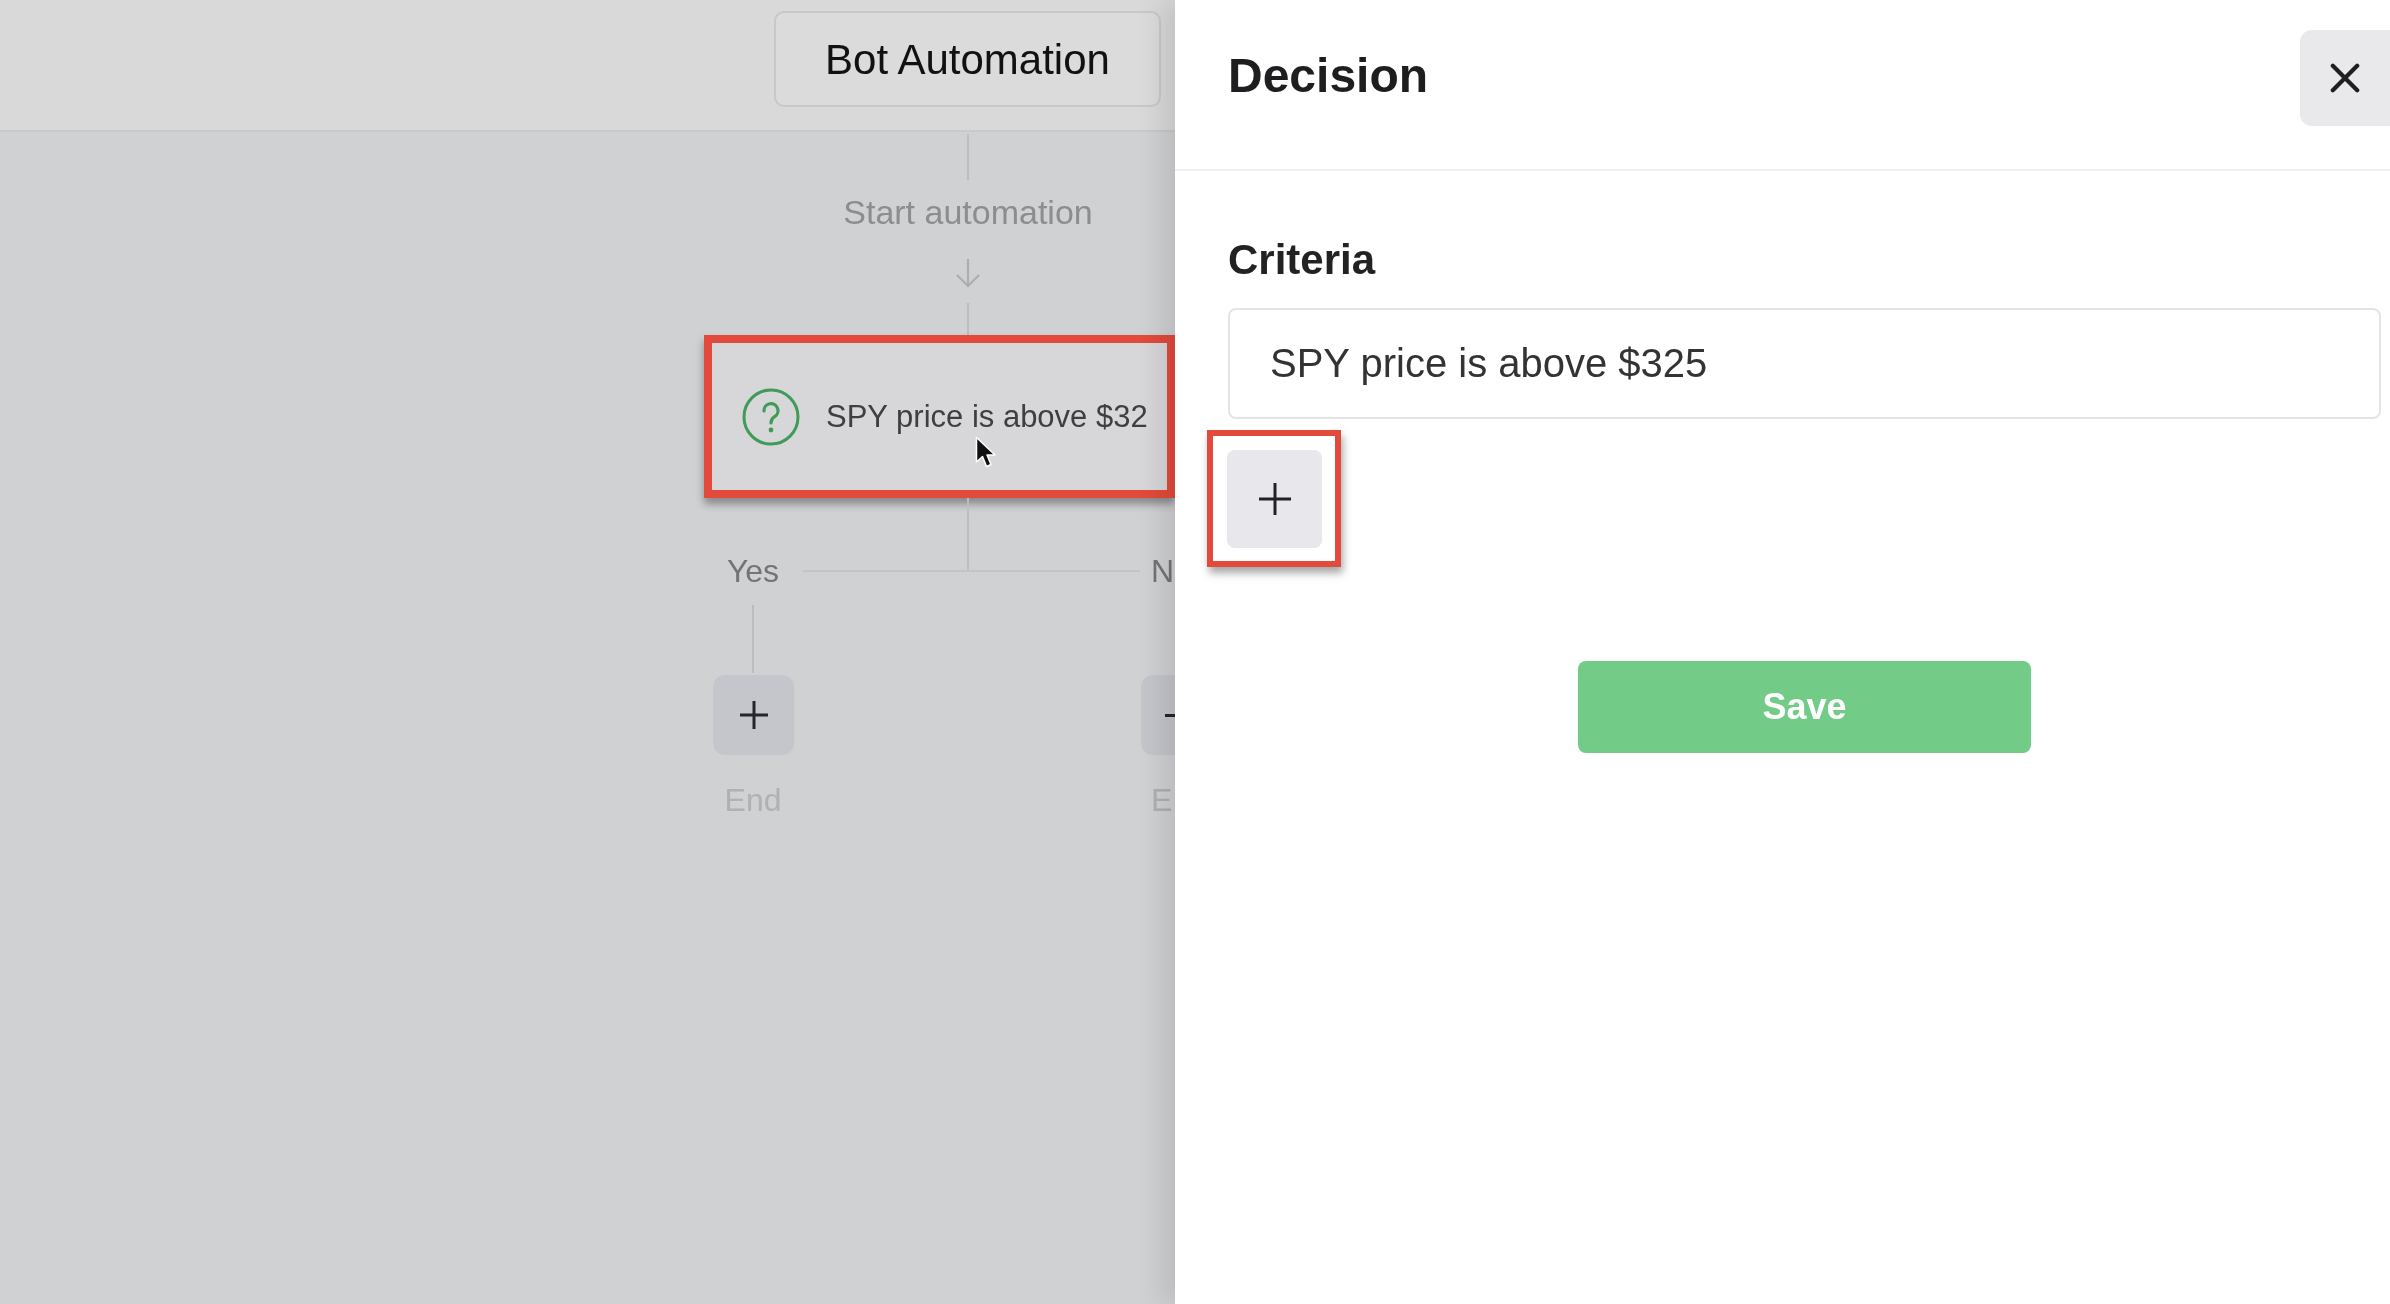  I want to click on decision-node-text: SPY price is above $32, so click(987, 416).